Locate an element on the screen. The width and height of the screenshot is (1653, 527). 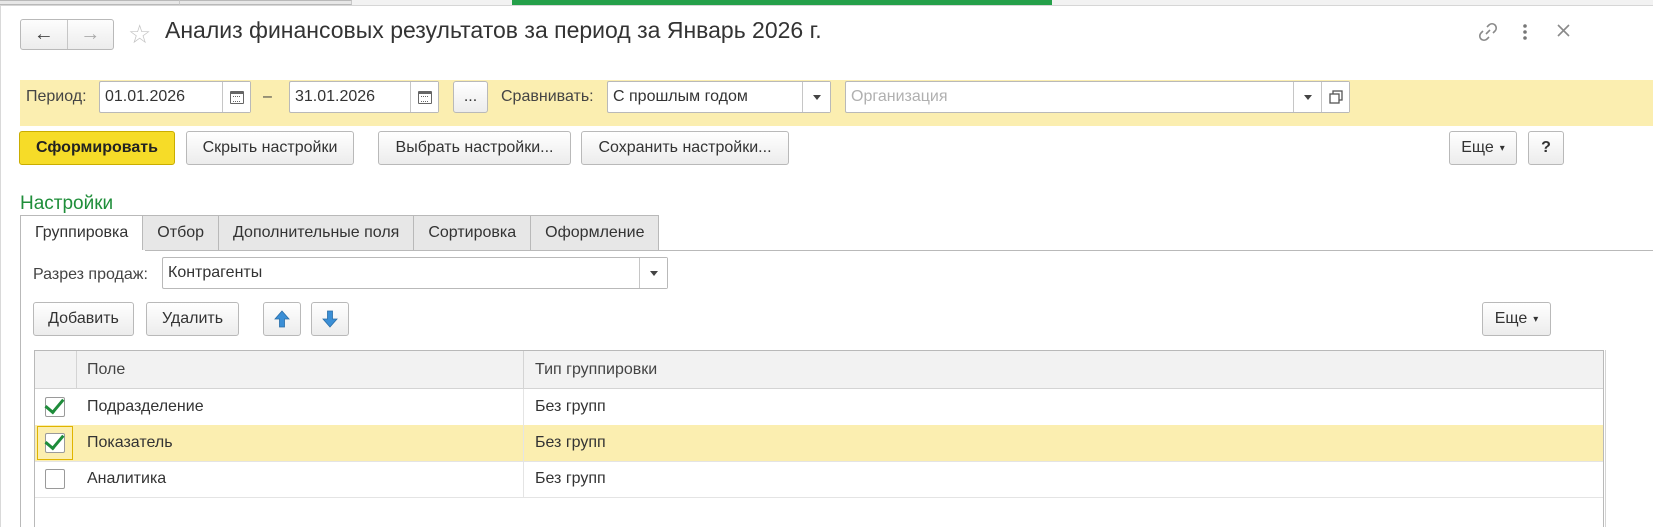
toolbar-more-button: Еще ▾ is located at coordinates (1483, 148).